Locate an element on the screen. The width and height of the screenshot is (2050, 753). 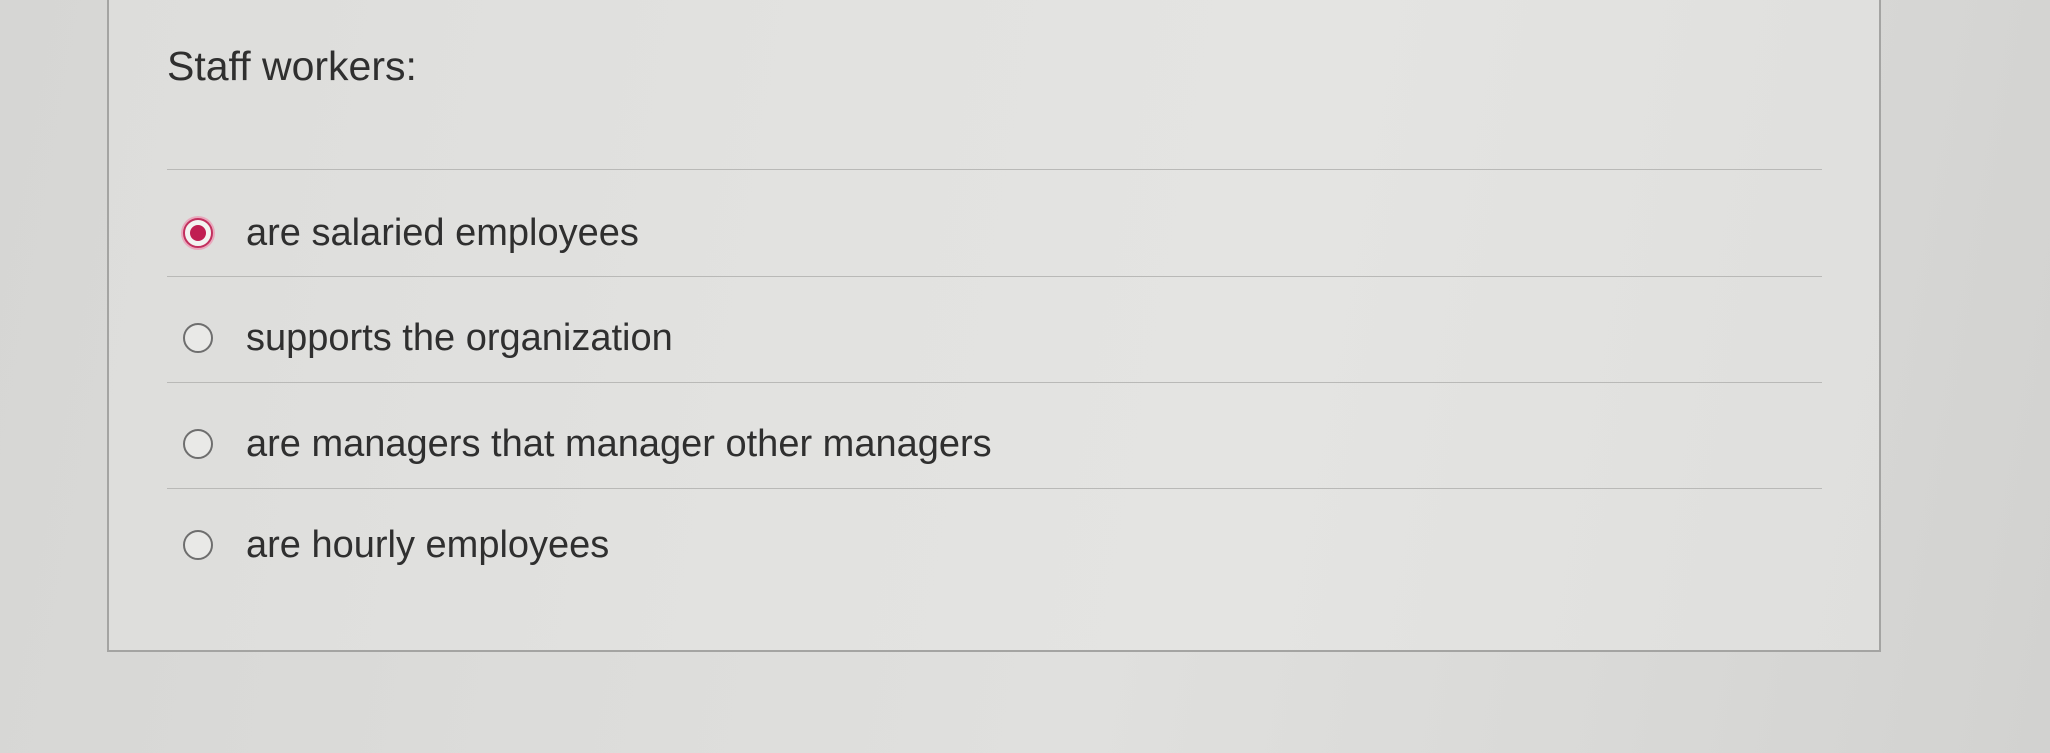
option-label: are hourly employees is located at coordinates (428, 545).